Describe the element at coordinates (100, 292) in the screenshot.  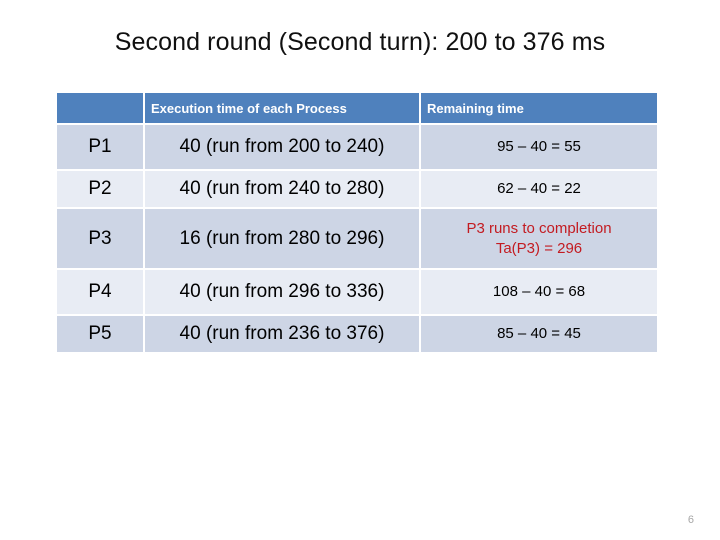
I see `cell-process-id: P4` at that location.